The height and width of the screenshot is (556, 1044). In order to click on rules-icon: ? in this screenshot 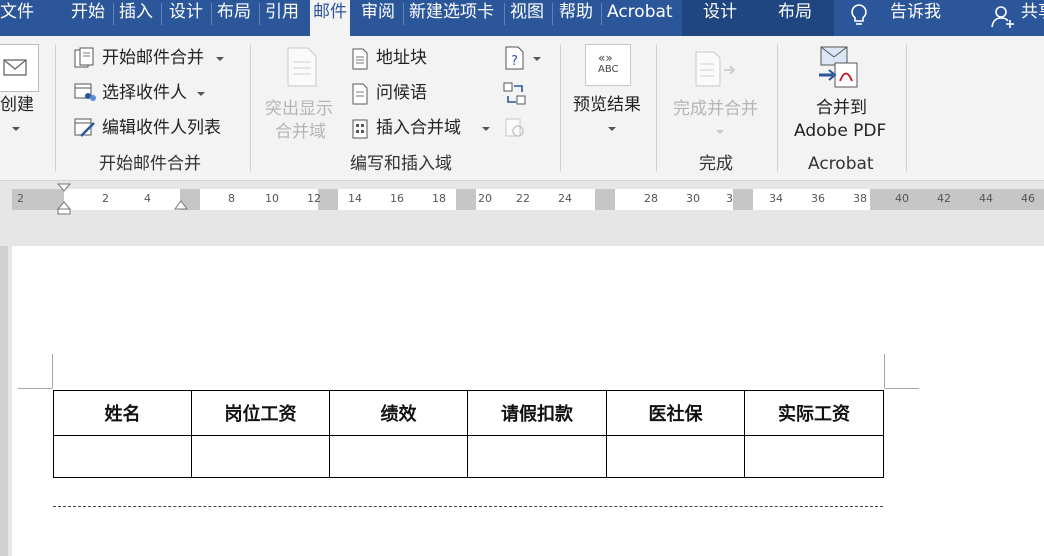, I will do `click(515, 58)`.